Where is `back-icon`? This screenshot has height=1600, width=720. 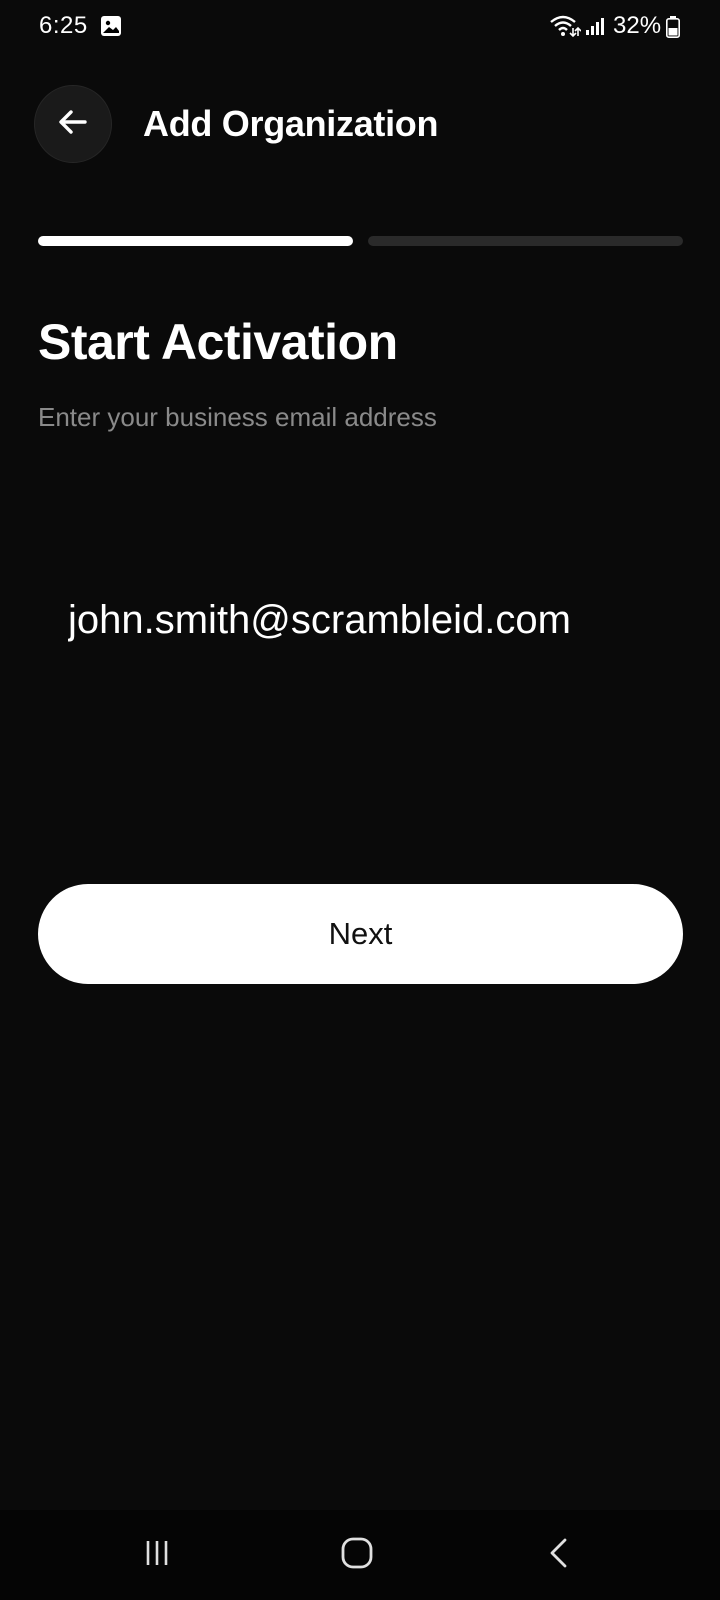 back-icon is located at coordinates (560, 1555).